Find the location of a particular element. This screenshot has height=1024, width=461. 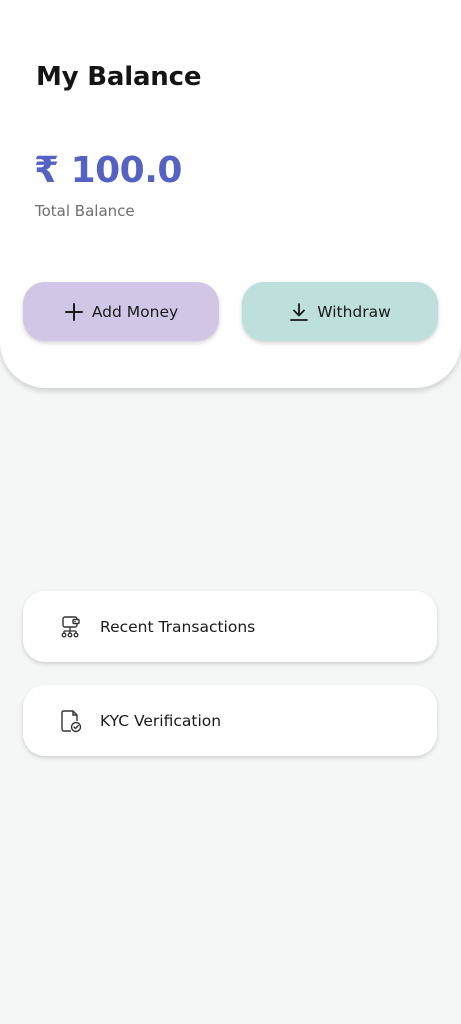

kyc-document-check-icon is located at coordinates (71, 721).